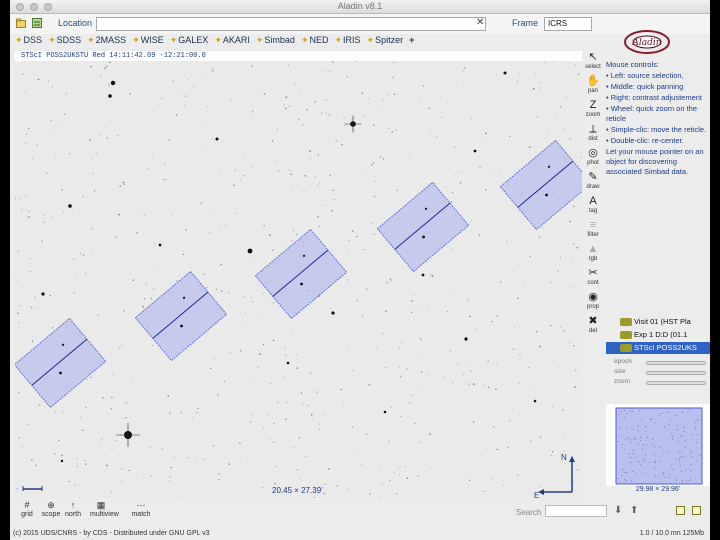  Describe the element at coordinates (73, 509) in the screenshot. I see `north-button: ↑ north` at that location.